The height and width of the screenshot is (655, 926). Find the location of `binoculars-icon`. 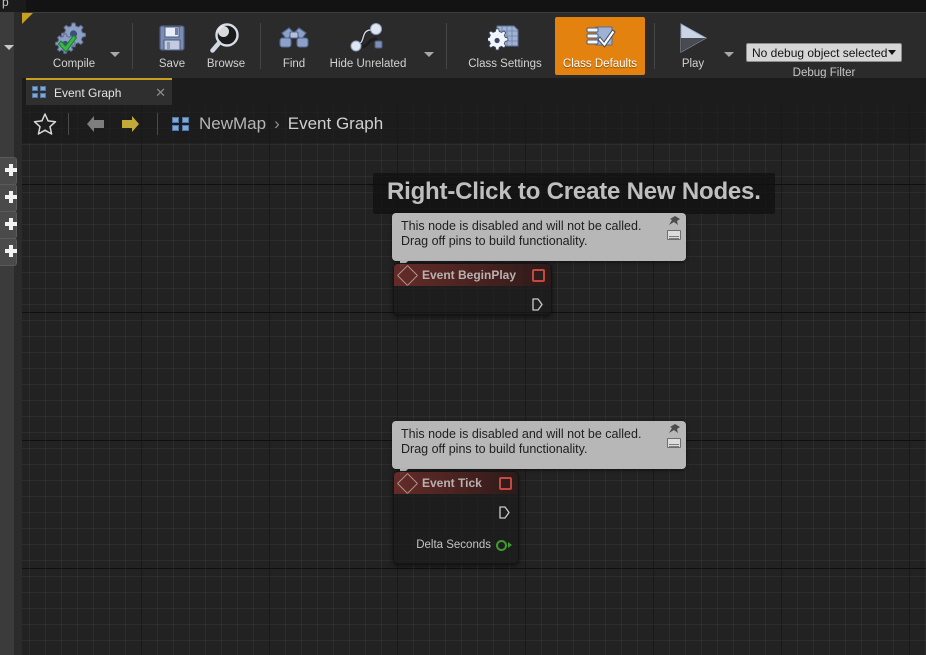

binoculars-icon is located at coordinates (294, 38).